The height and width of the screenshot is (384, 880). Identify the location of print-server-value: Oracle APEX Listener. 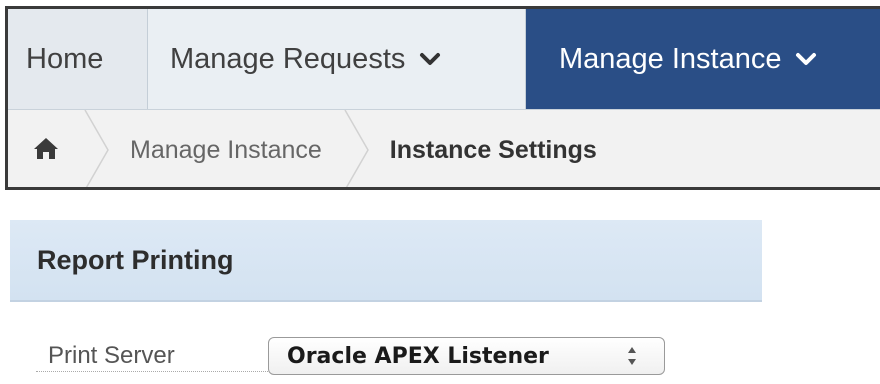
(418, 356).